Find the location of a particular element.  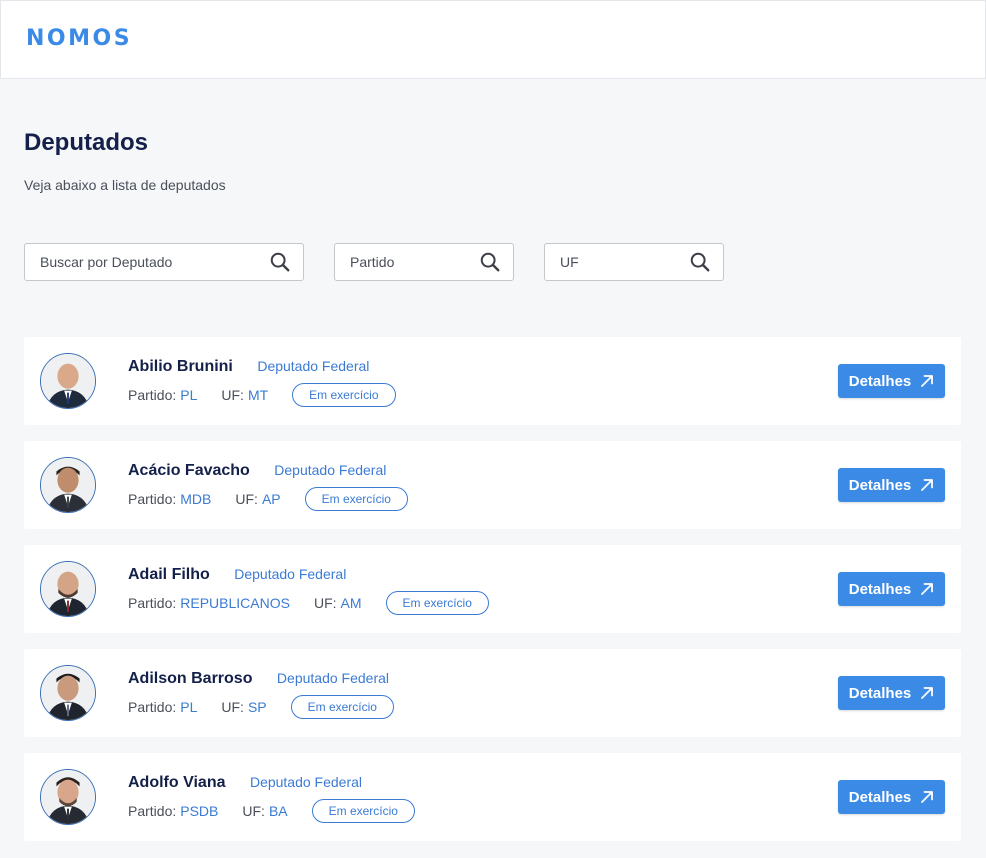

uf-search-box is located at coordinates (634, 262).